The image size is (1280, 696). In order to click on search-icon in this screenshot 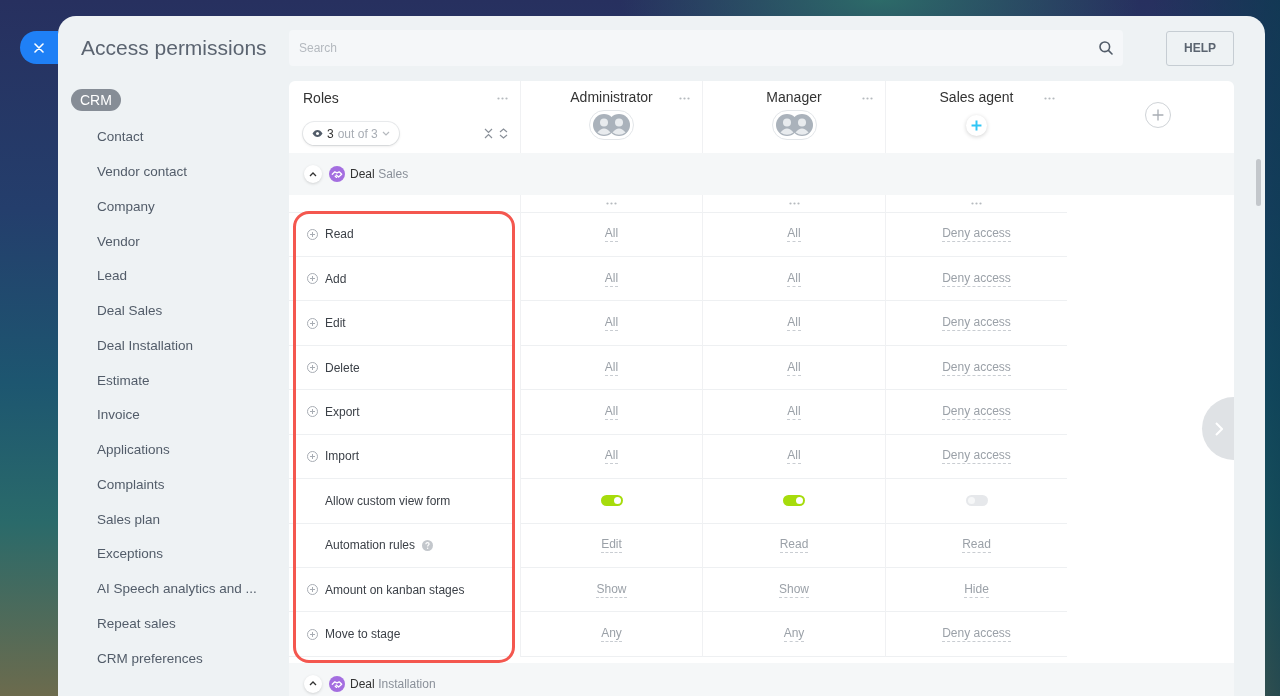, I will do `click(1106, 48)`.